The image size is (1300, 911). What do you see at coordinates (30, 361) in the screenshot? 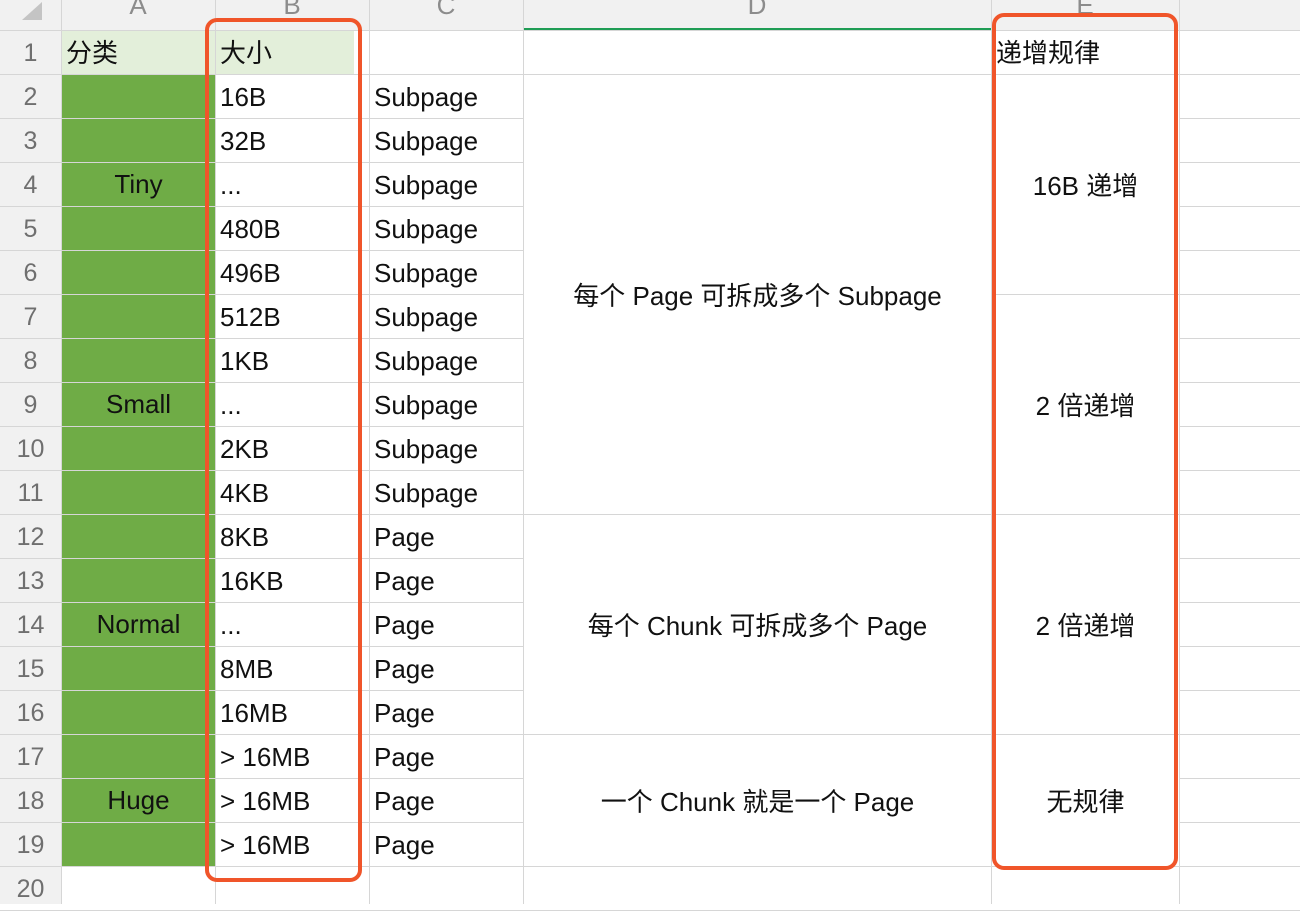
I see `row-header: 8` at bounding box center [30, 361].